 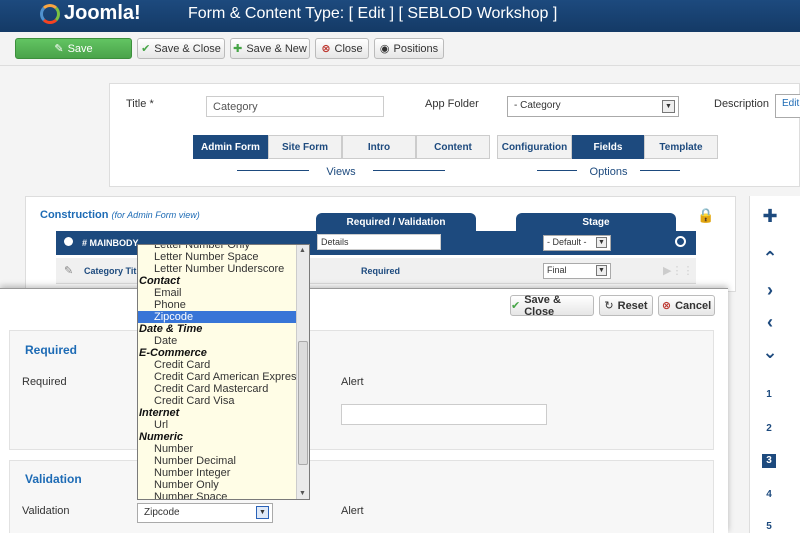 What do you see at coordinates (626, 305) in the screenshot?
I see `modal-reset-button: ↻ Reset` at bounding box center [626, 305].